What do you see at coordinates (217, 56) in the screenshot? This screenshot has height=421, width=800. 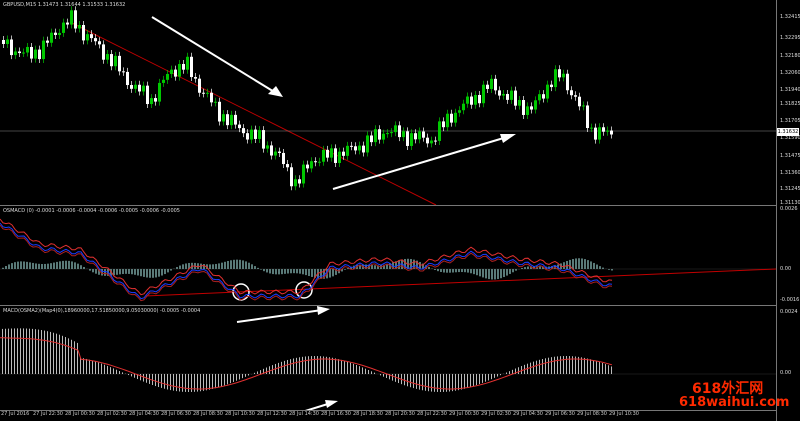 I see `down-arrow` at bounding box center [217, 56].